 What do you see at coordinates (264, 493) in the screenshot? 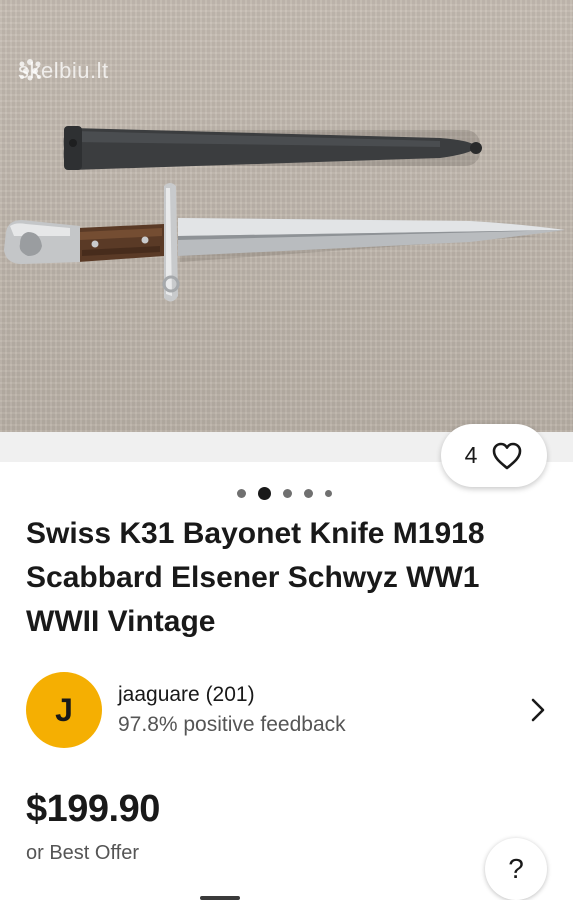
I see `carousel-dot-active` at bounding box center [264, 493].